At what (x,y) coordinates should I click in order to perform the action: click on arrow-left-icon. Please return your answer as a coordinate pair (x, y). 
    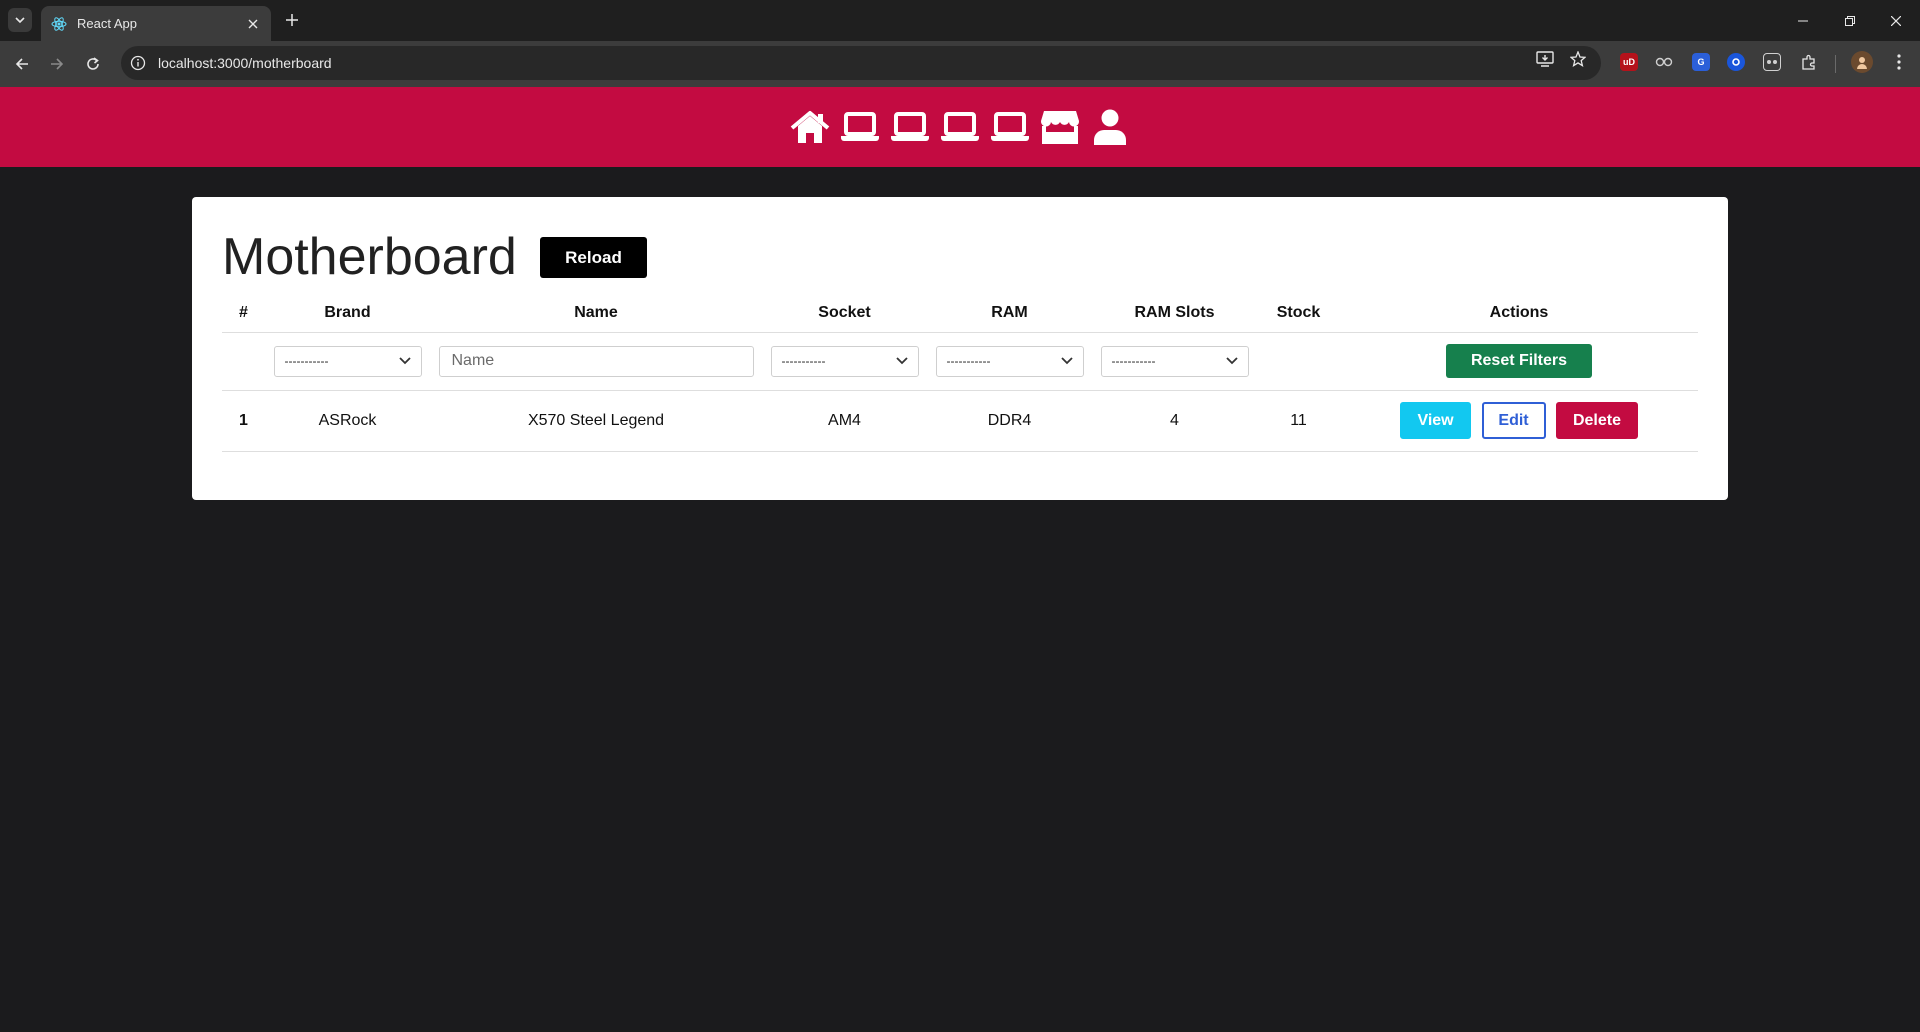
    Looking at the image, I should click on (21, 64).